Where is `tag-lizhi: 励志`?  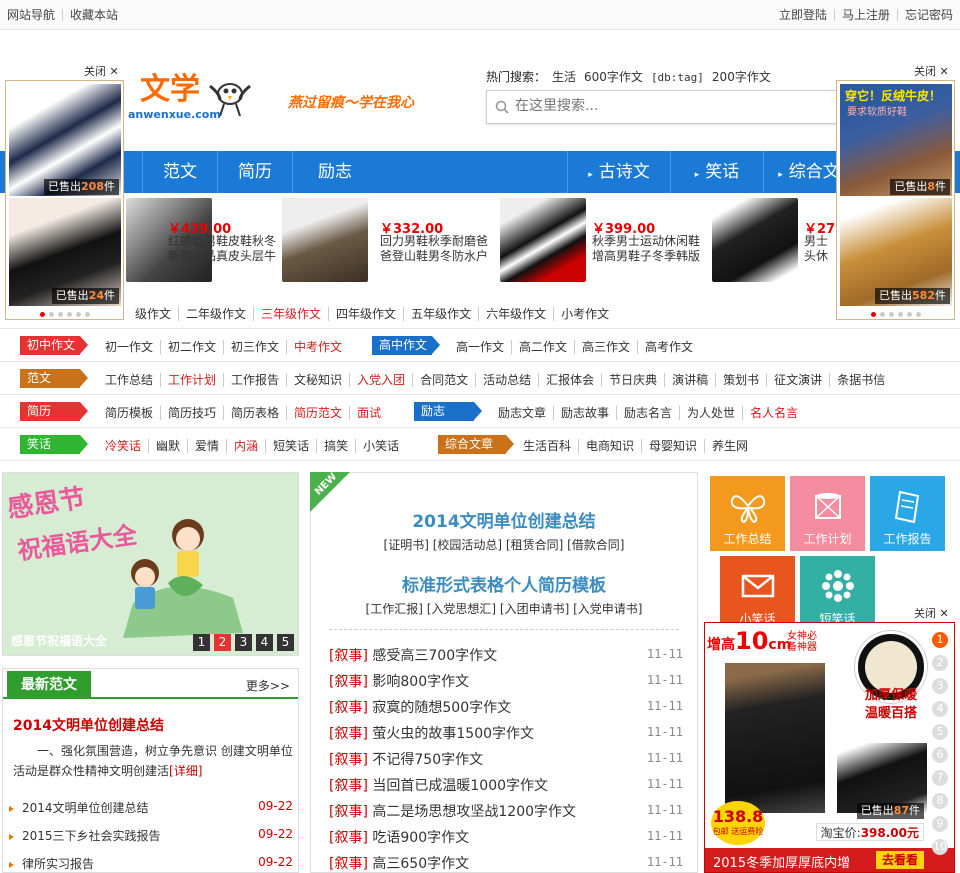 tag-lizhi: 励志 is located at coordinates (448, 411).